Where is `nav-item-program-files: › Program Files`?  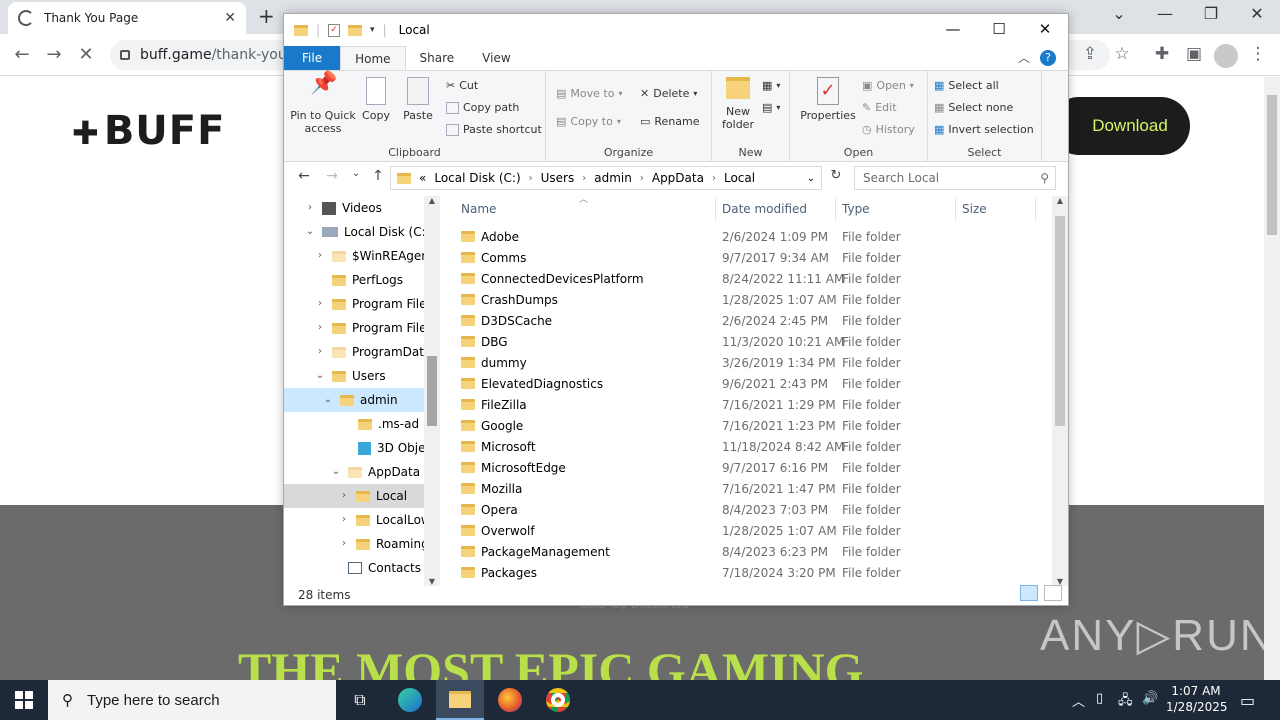 nav-item-program-files: › Program Files is located at coordinates (373, 304).